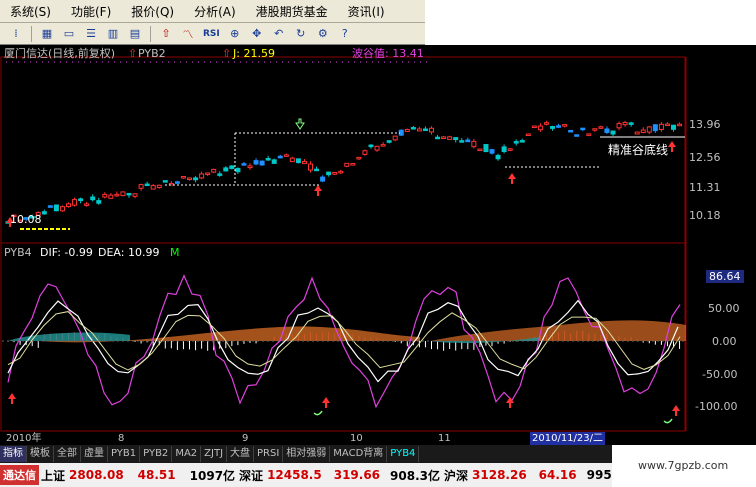 The height and width of the screenshot is (487, 756). What do you see at coordinates (716, 406) in the screenshot?
I see `sub-axis-label: -100.00` at bounding box center [716, 406].